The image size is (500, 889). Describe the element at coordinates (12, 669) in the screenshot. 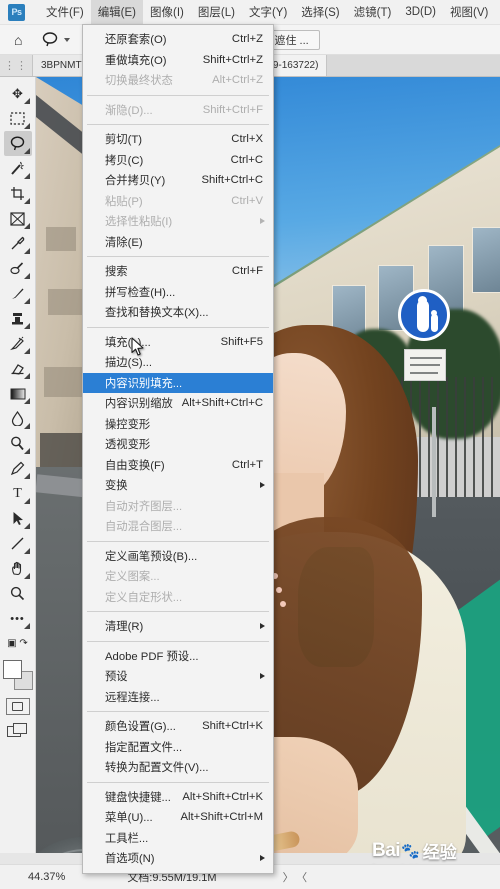

I see `foreground-color-swatch` at that location.